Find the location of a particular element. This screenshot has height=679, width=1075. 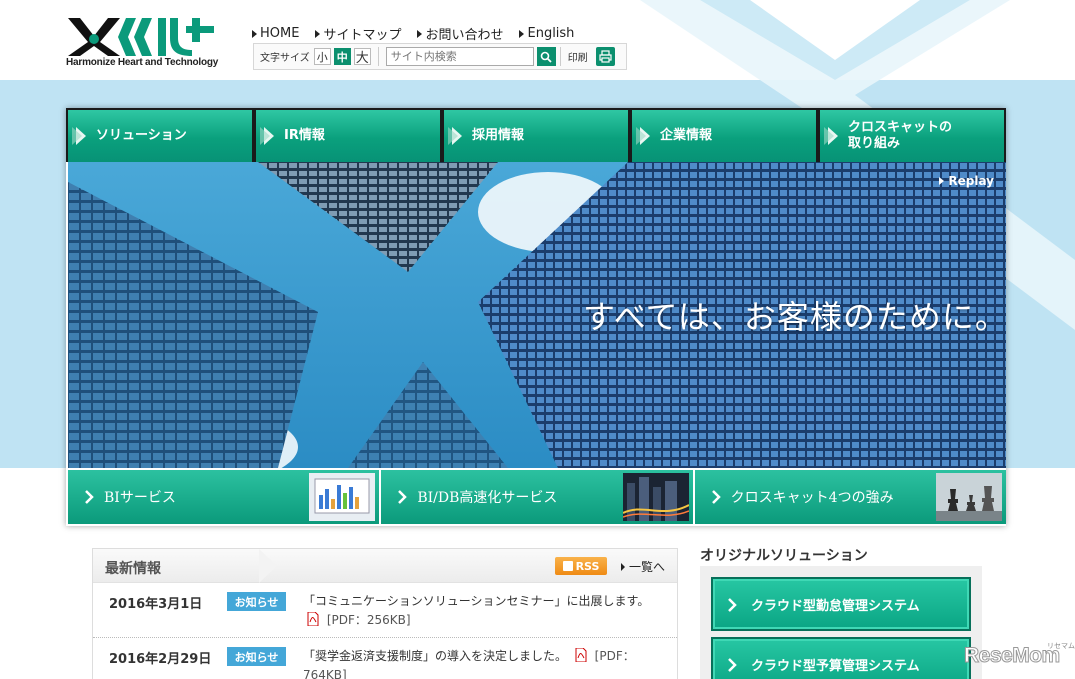

service-bi-label: BIサービス is located at coordinates (140, 498).